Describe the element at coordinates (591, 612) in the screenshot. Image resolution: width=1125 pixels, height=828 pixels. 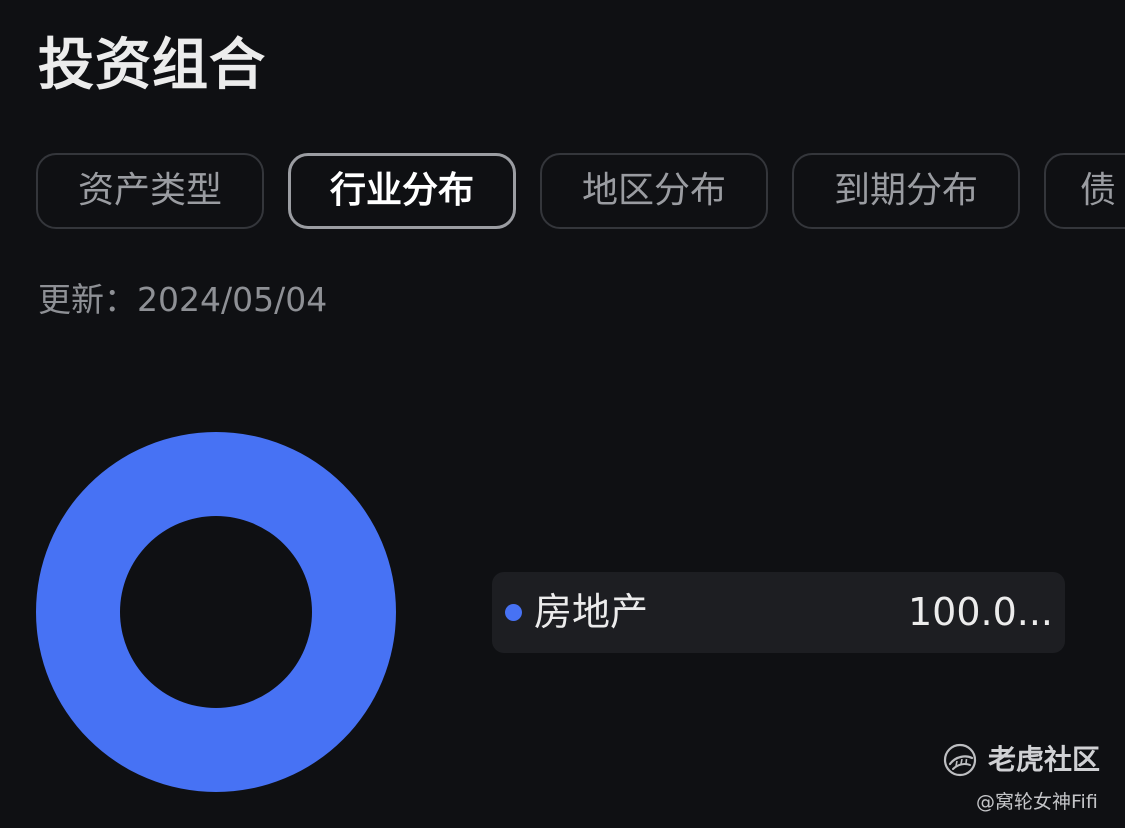
I see `legend-label: 房地产` at that location.